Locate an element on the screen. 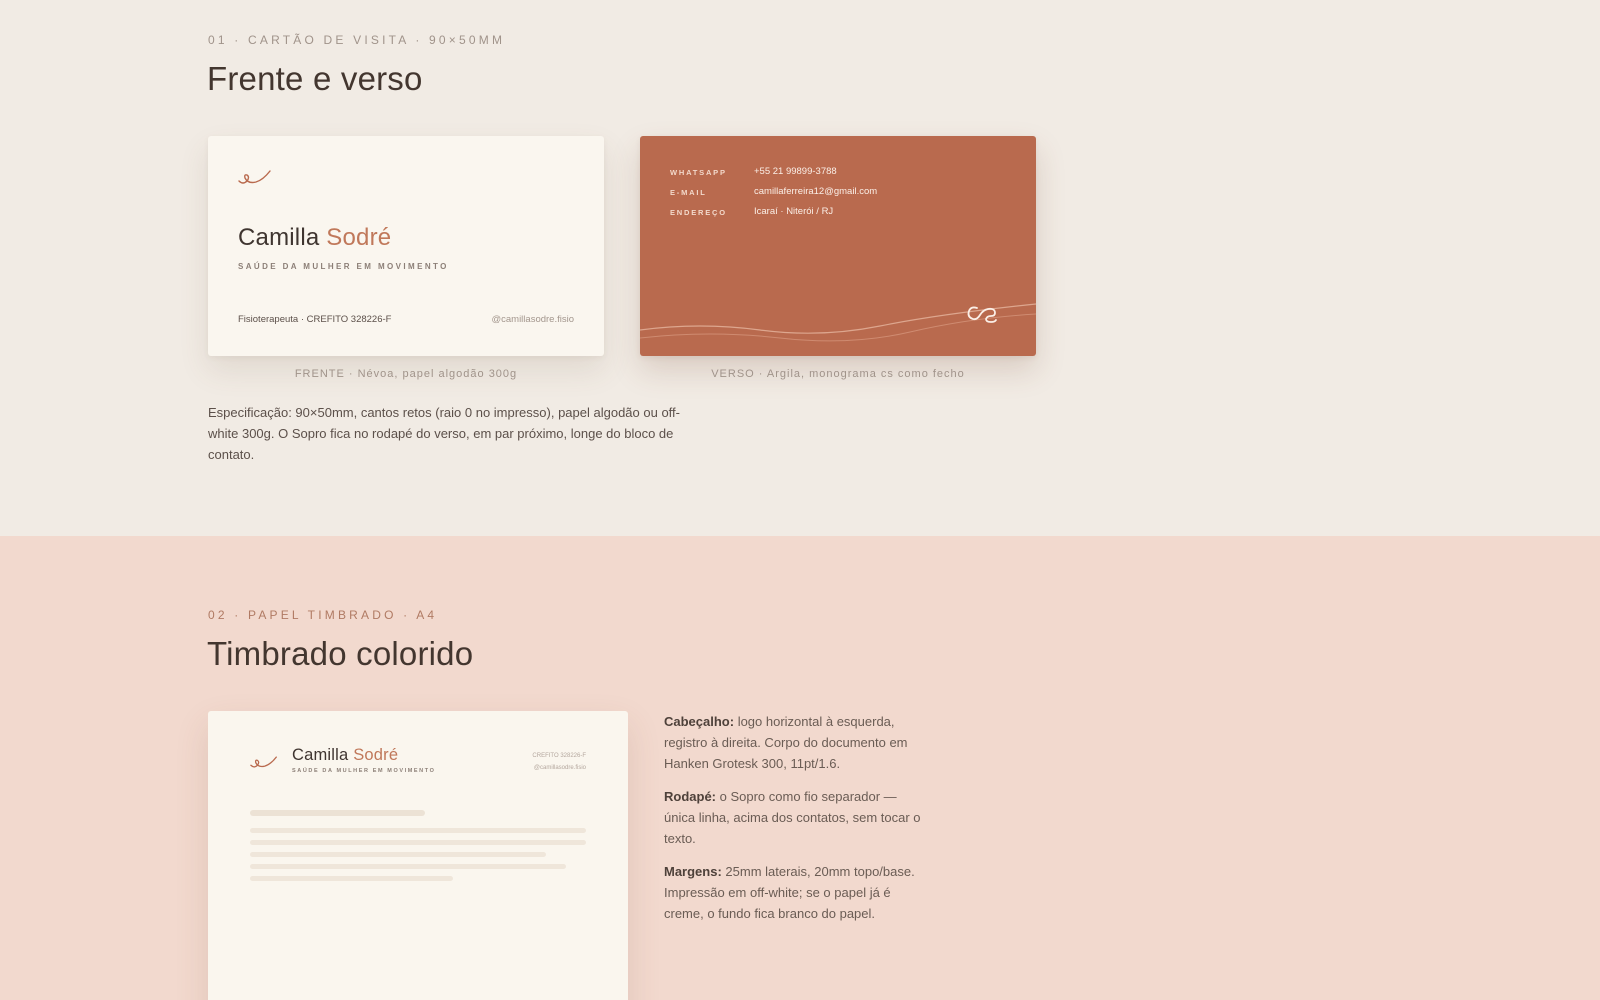  letterhead-last-name: Sodré is located at coordinates (376, 755).